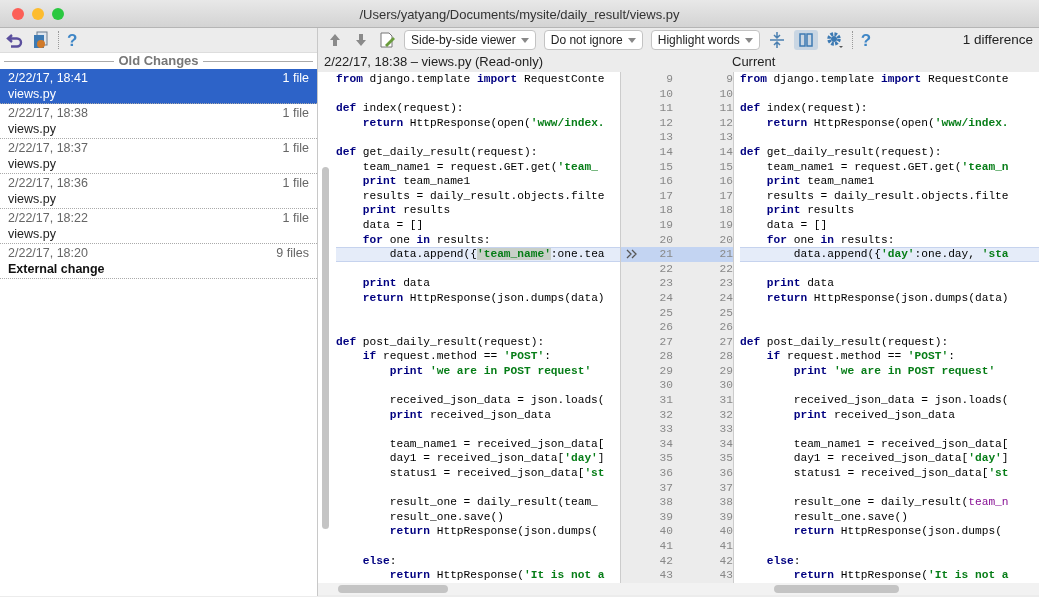 Image resolution: width=1039 pixels, height=597 pixels. What do you see at coordinates (834, 40) in the screenshot?
I see `settings-icon` at bounding box center [834, 40].